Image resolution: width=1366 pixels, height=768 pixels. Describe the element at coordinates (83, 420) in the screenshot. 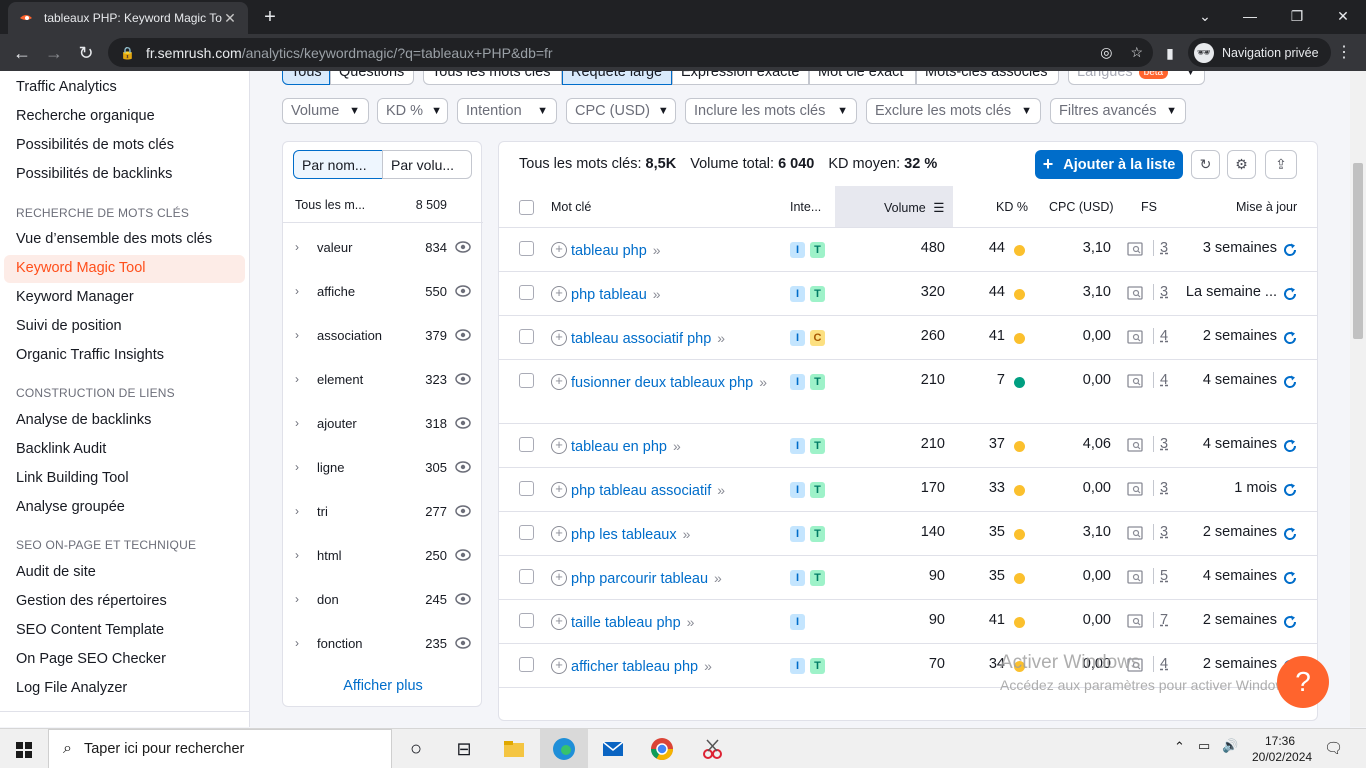

I see `sidebar-item-backlink-analytics: Analyse de backlinks` at that location.